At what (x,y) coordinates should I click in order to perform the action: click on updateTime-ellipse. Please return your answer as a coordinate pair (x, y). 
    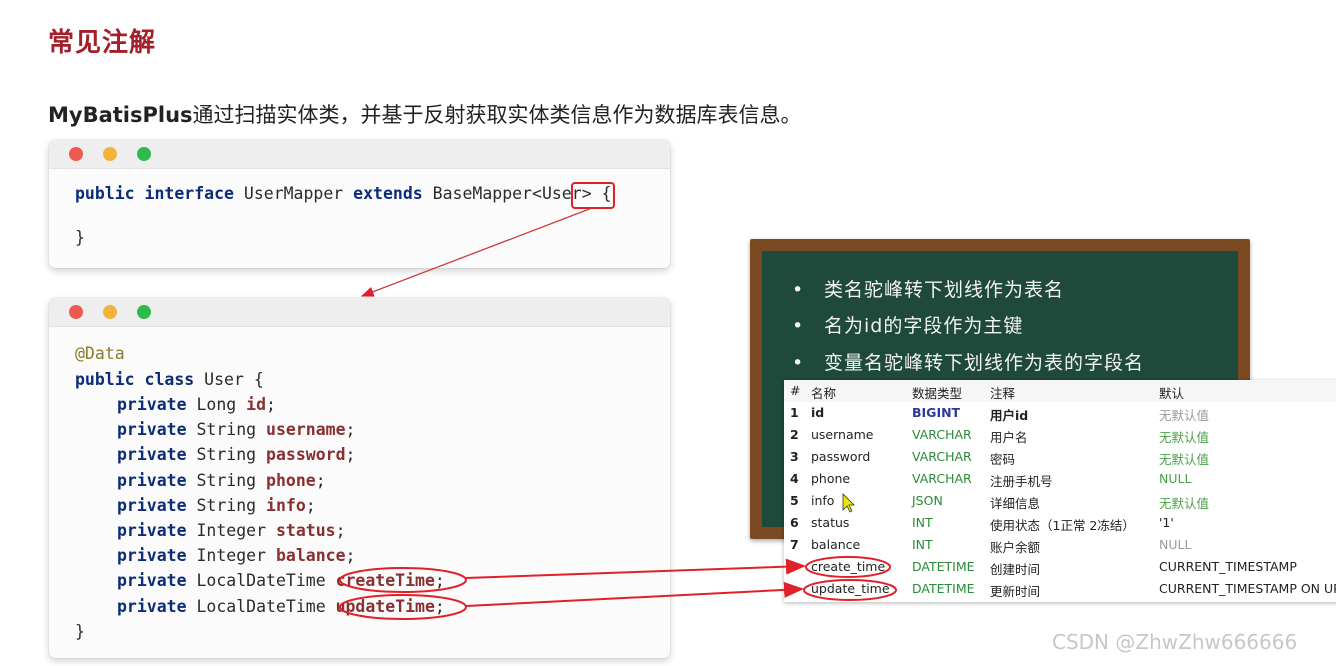
    Looking at the image, I should click on (403, 607).